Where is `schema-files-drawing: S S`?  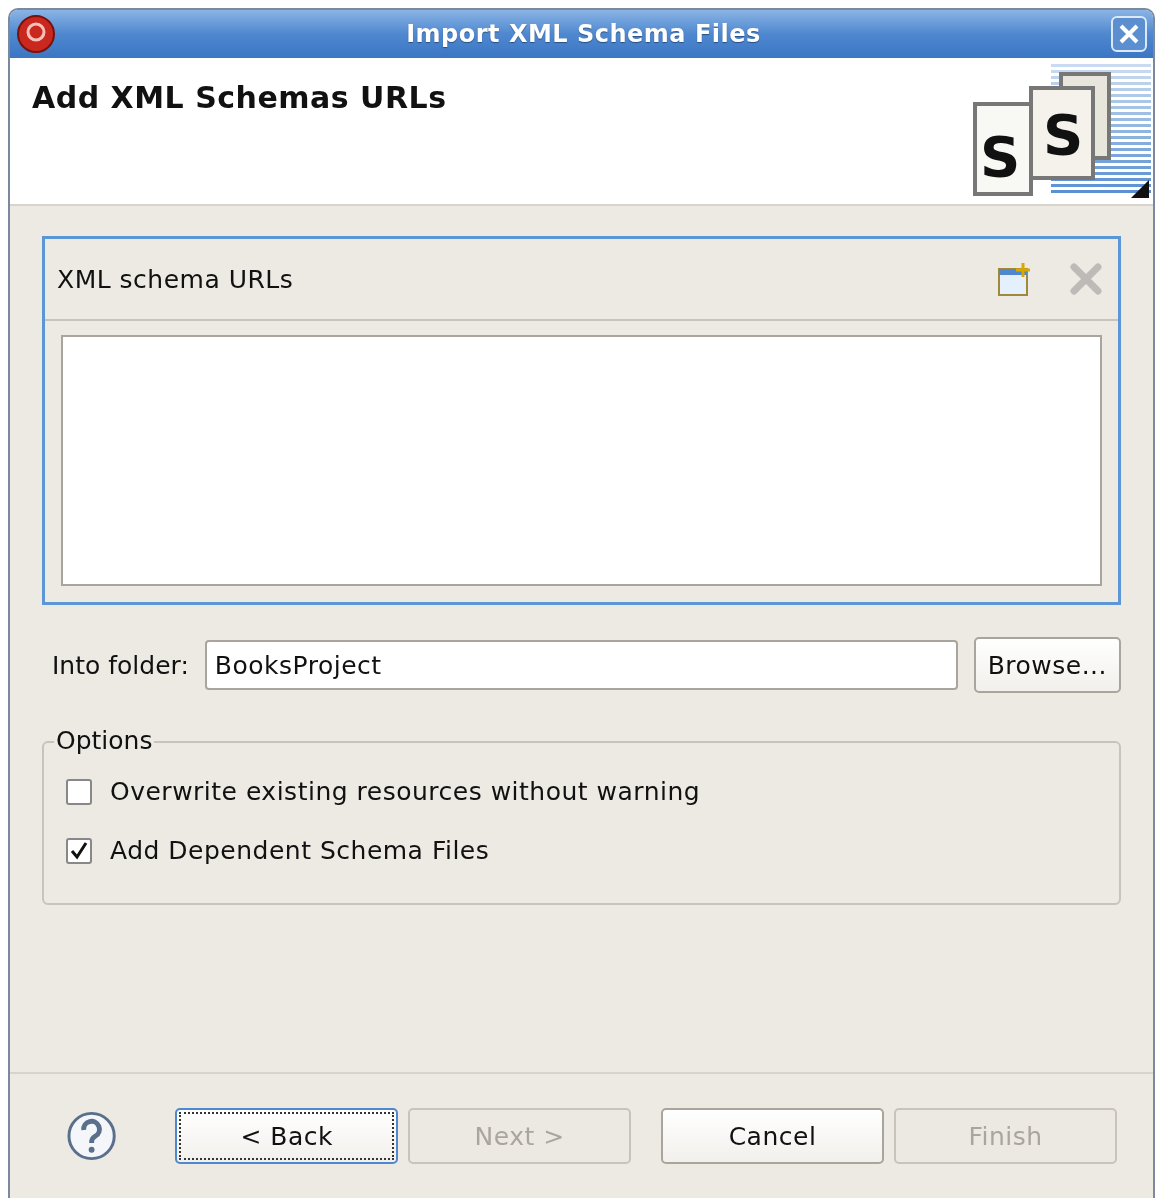
schema-files-drawing: S S is located at coordinates (1062, 131).